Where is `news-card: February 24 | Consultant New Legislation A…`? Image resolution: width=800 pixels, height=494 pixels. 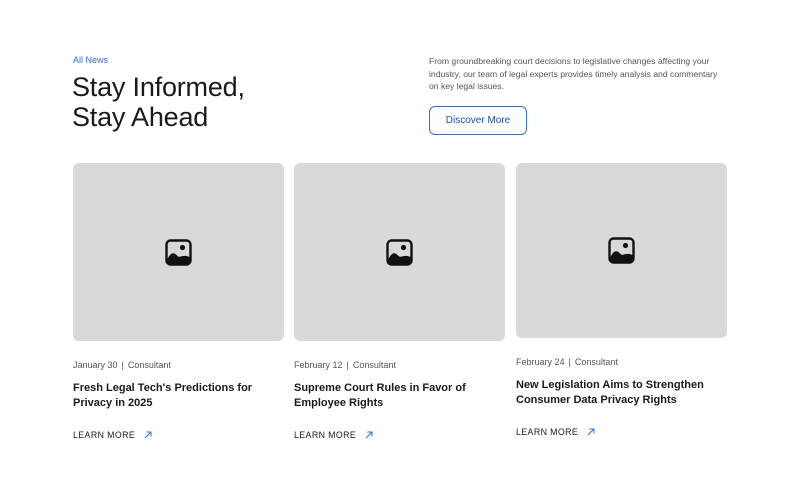
news-card: February 24 | Consultant New Legislation A… is located at coordinates (621, 301).